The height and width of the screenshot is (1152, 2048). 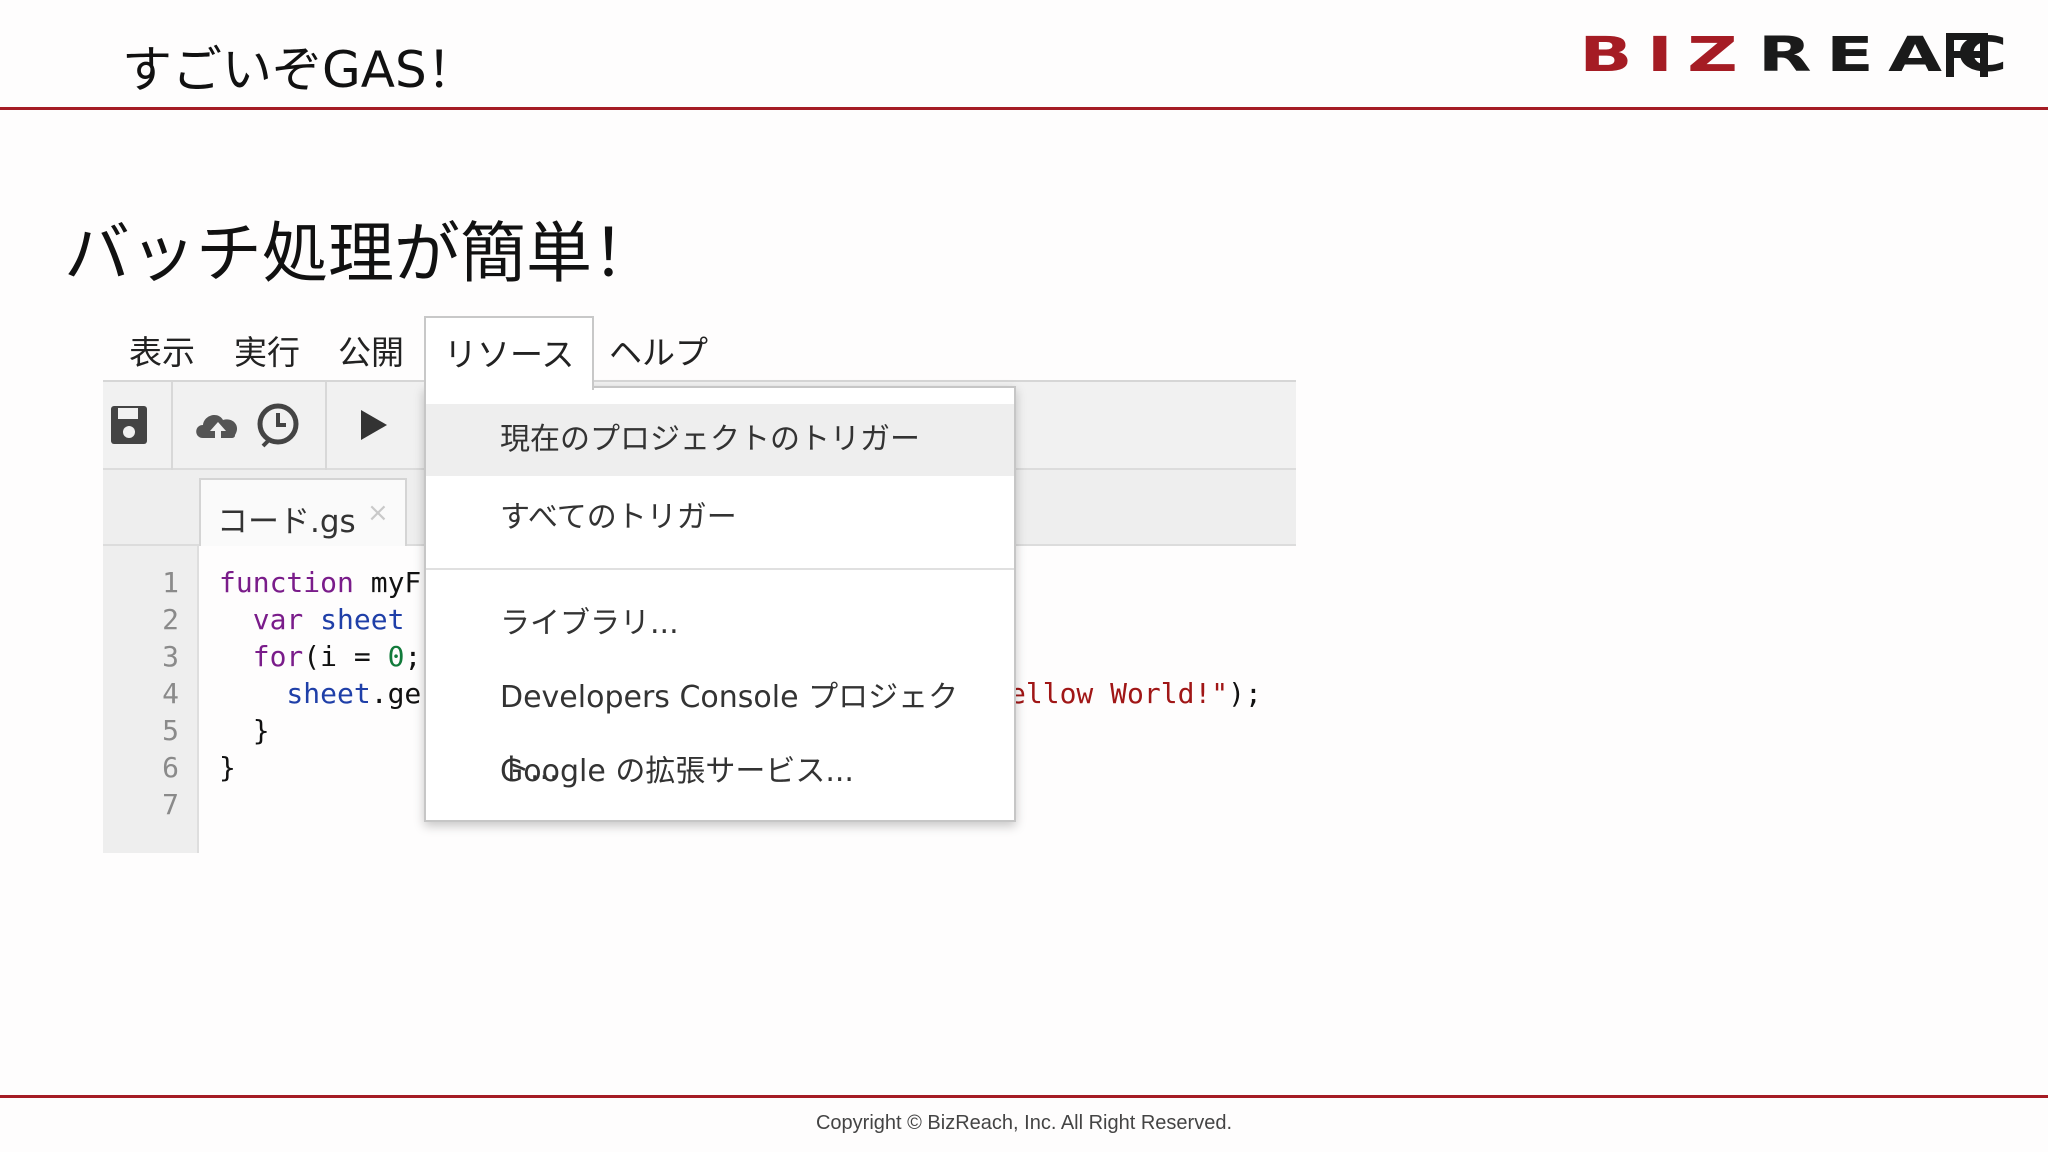 I want to click on code-keyword: for, so click(x=261, y=656).